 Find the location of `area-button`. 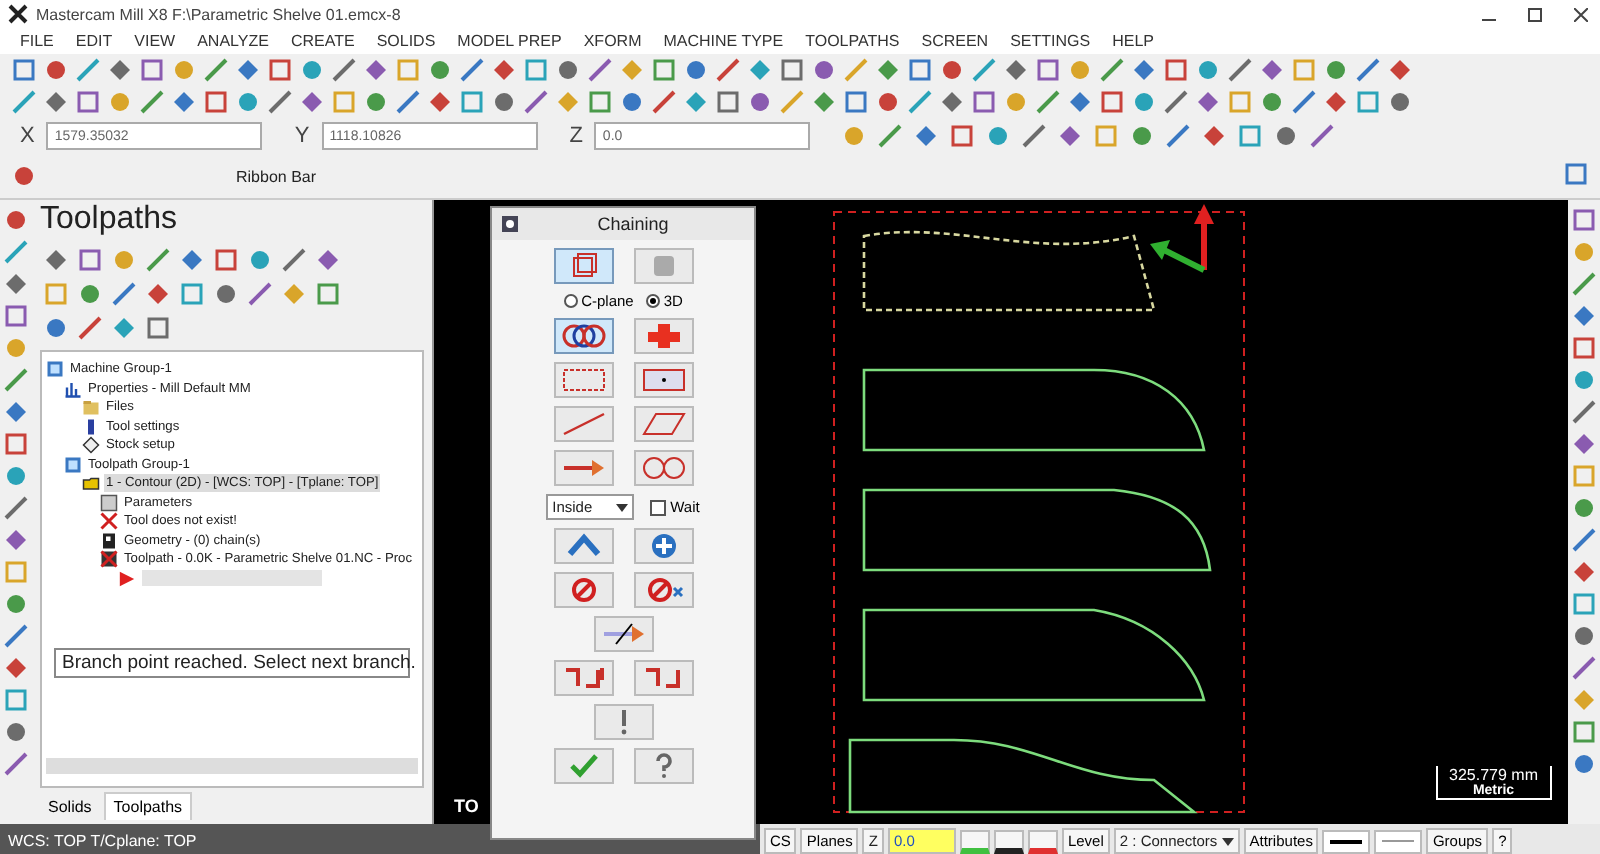

area-button is located at coordinates (663, 380).